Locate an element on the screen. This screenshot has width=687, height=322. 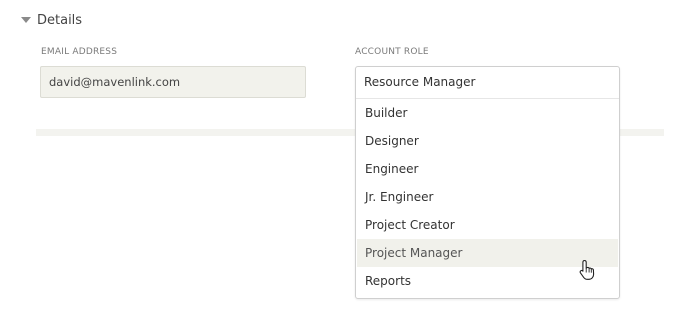
caret-down-icon is located at coordinates (26, 20).